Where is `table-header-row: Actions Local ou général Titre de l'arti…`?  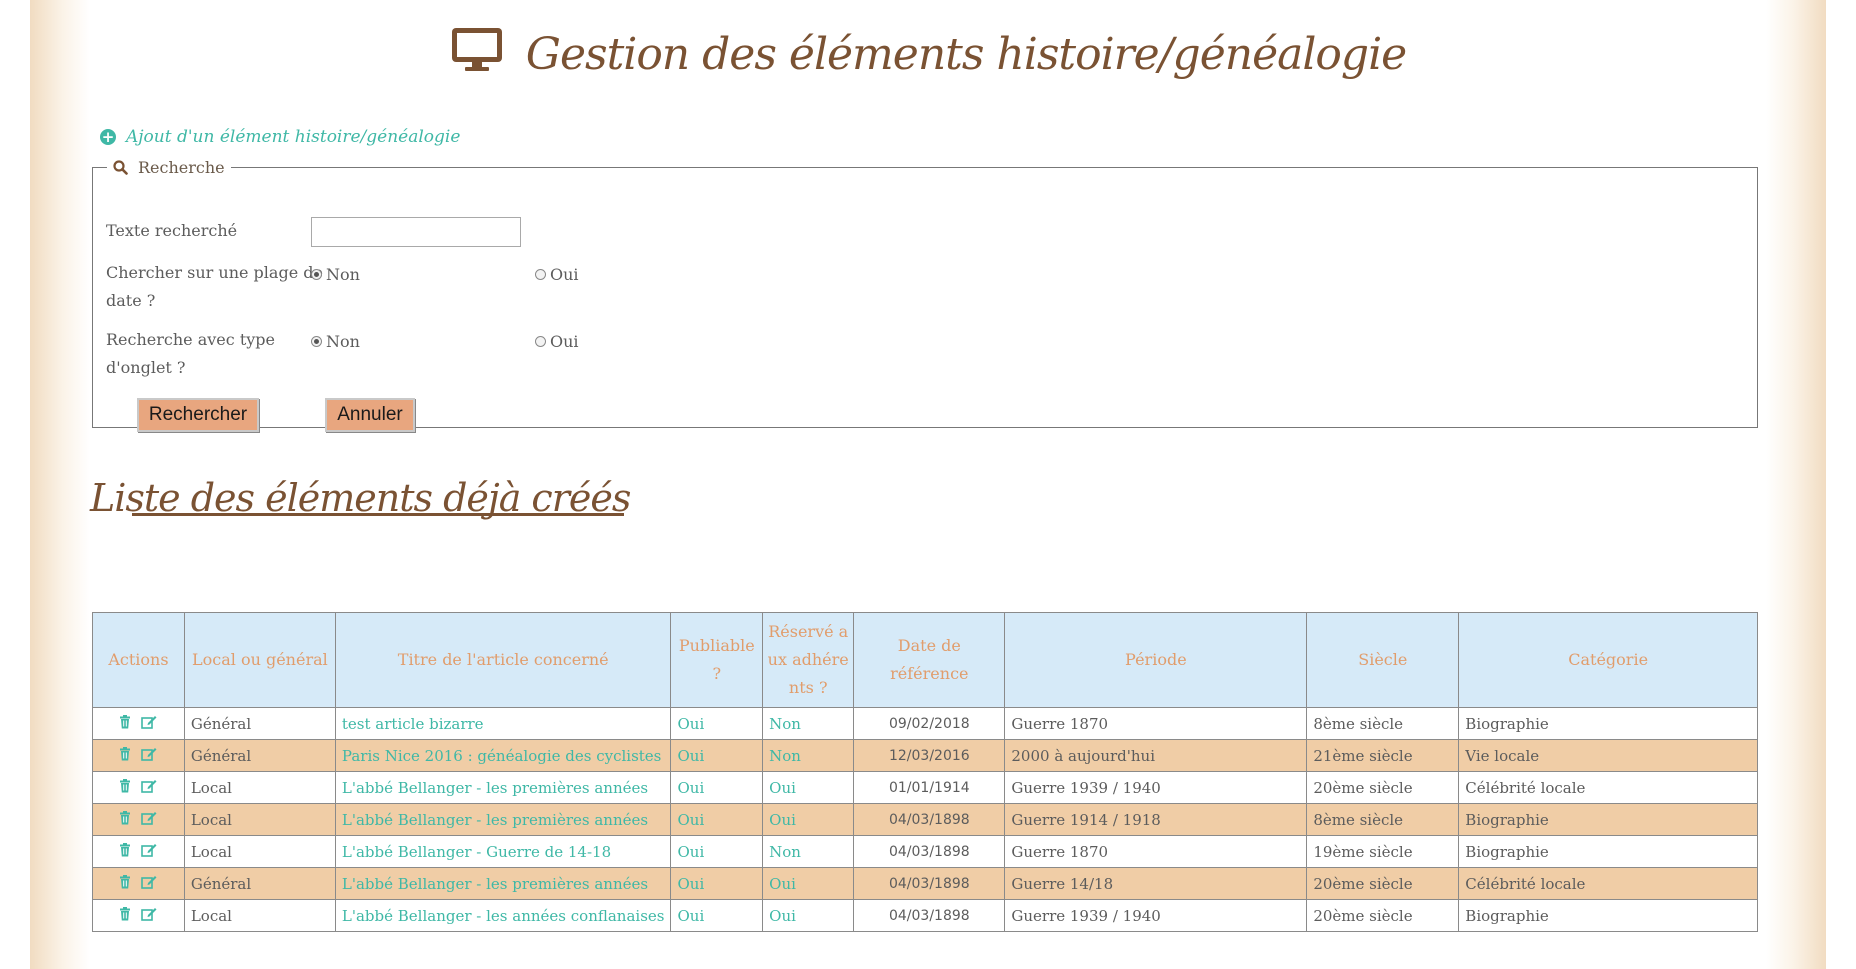
table-header-row: Actions Local ou général Titre de l'arti… is located at coordinates (925, 660).